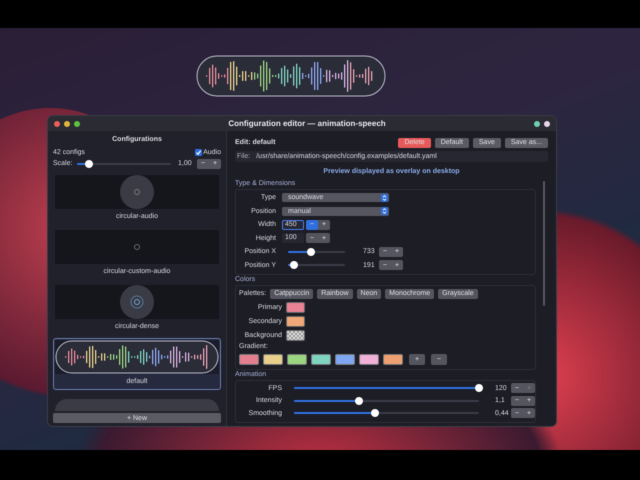 The image size is (640, 480). I want to click on scrollbar, so click(544, 243).